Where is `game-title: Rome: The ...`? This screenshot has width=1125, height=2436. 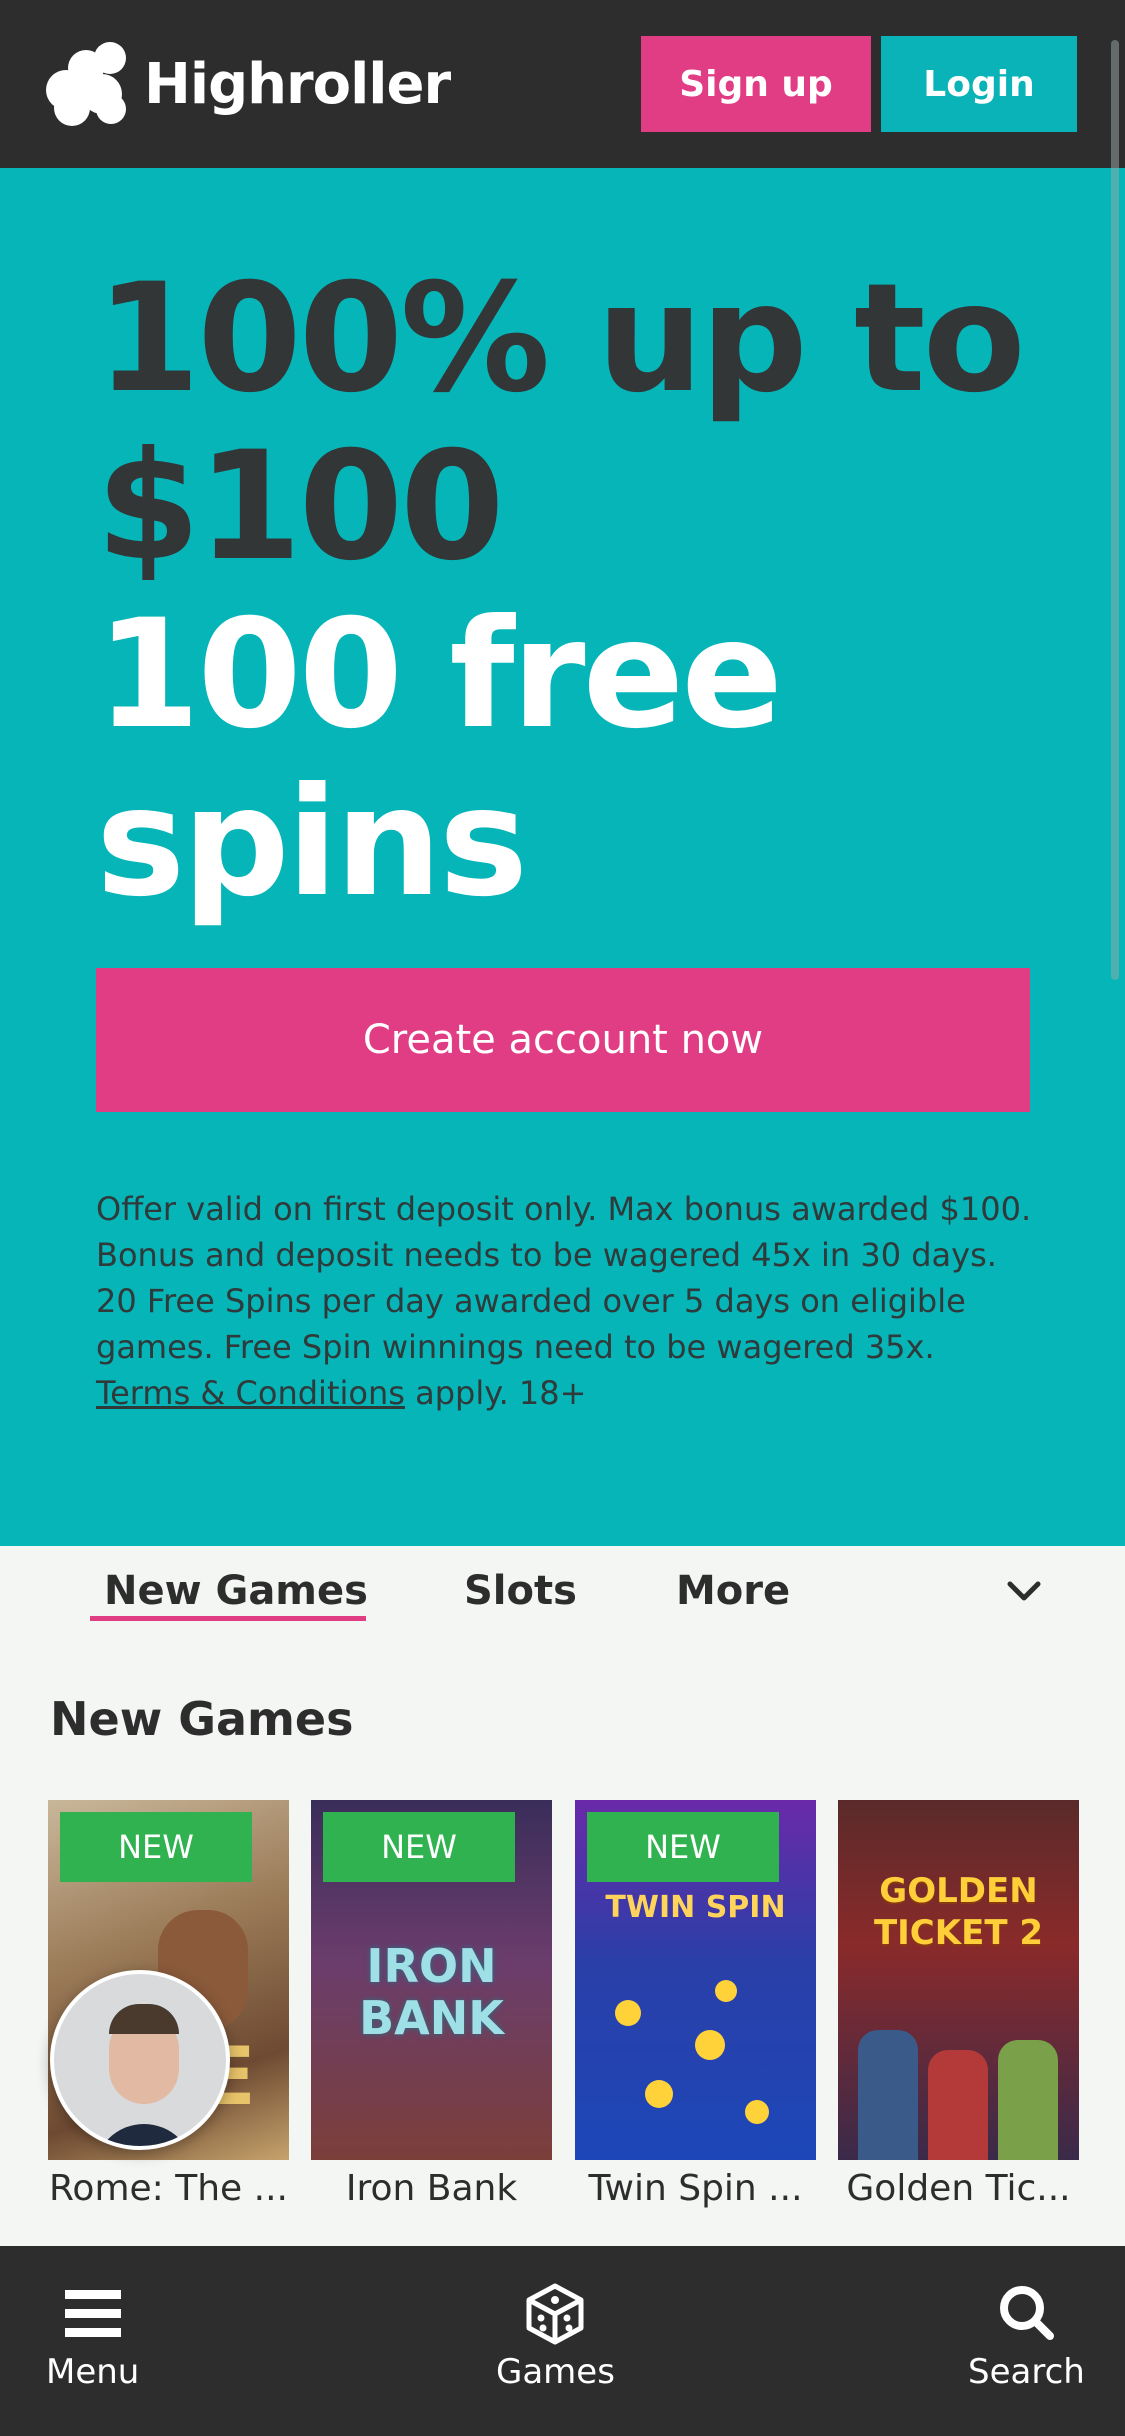
game-title: Rome: The ... is located at coordinates (168, 2188).